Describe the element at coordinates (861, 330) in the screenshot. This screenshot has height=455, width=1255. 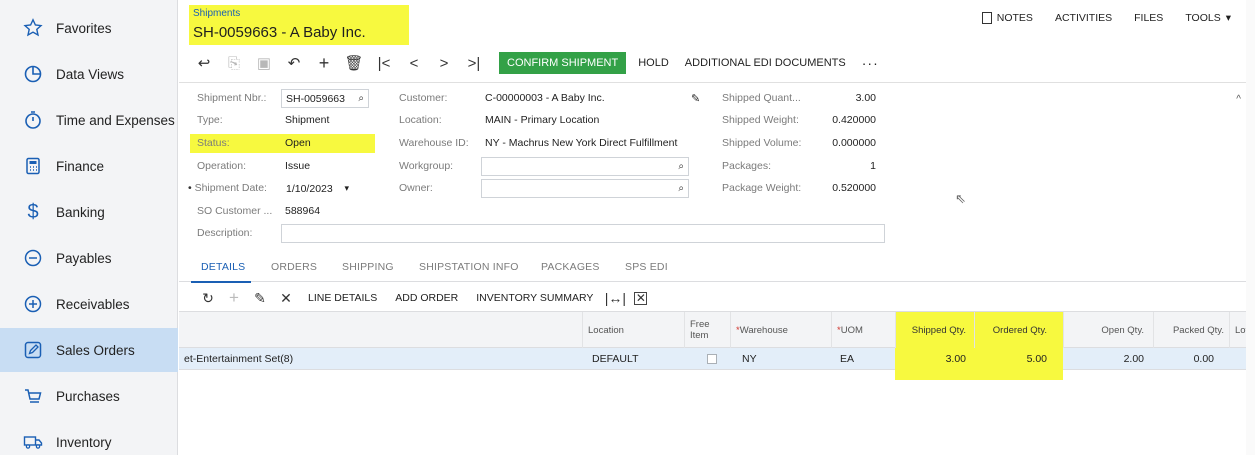
I see `column-header-uom: * UOM` at that location.